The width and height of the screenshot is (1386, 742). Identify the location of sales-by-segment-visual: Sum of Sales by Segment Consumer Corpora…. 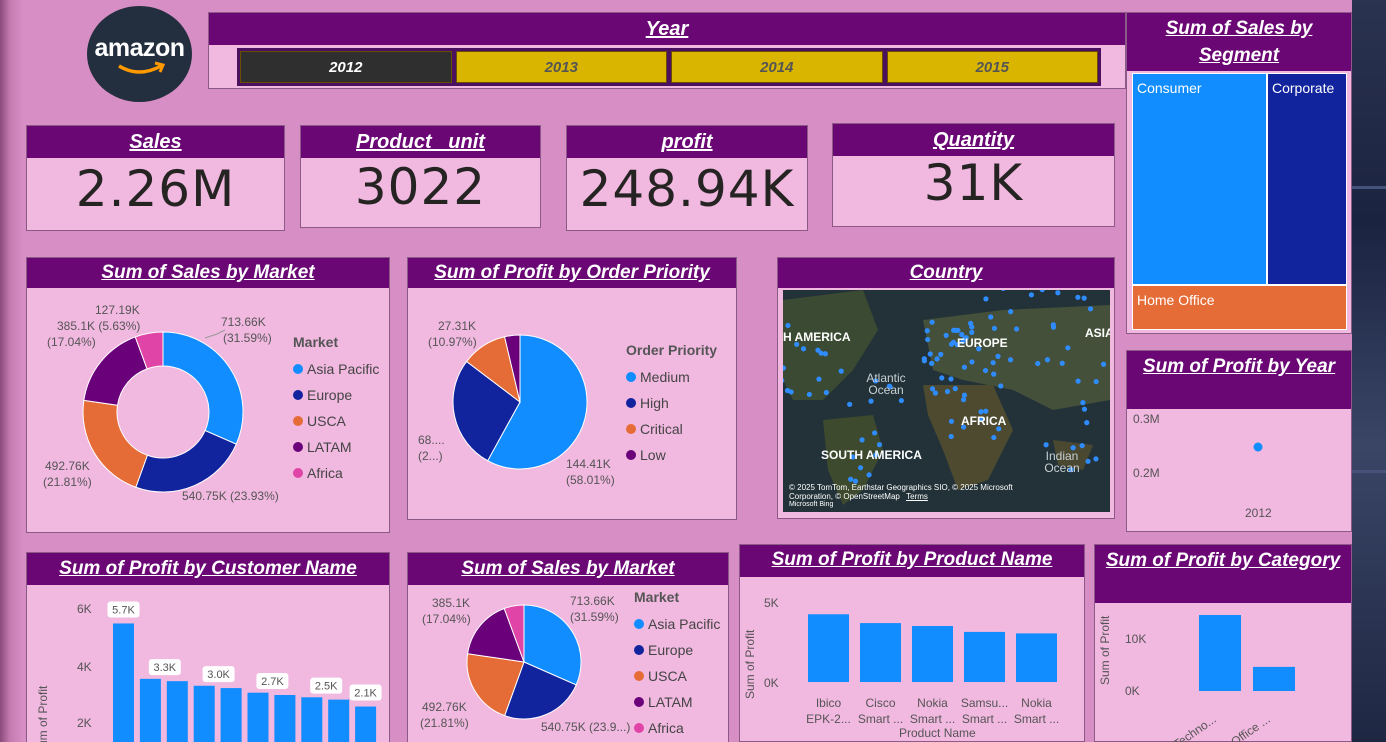
(1239, 173).